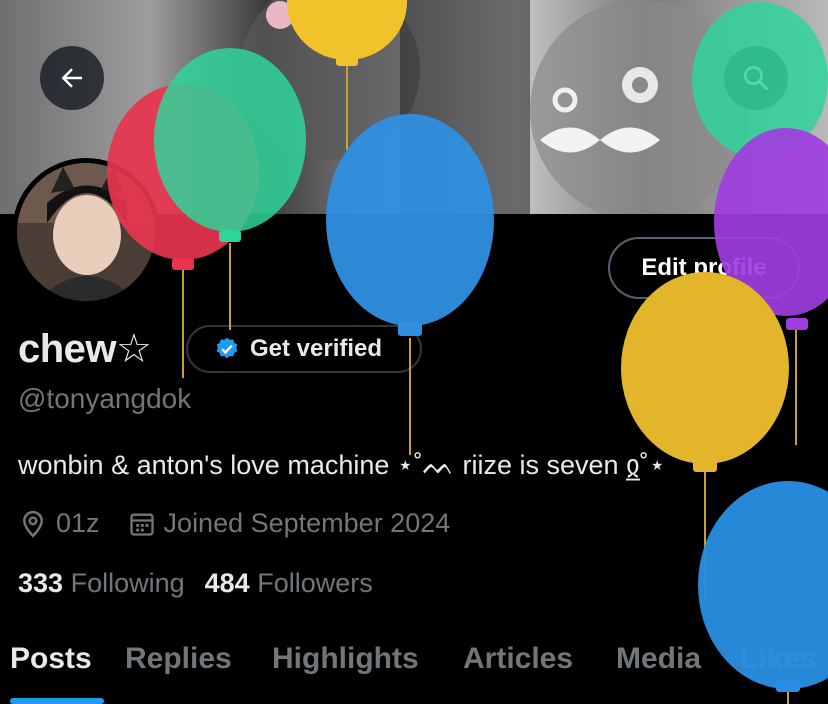 The image size is (828, 704). What do you see at coordinates (41, 583) in the screenshot?
I see `following-count: 333` at bounding box center [41, 583].